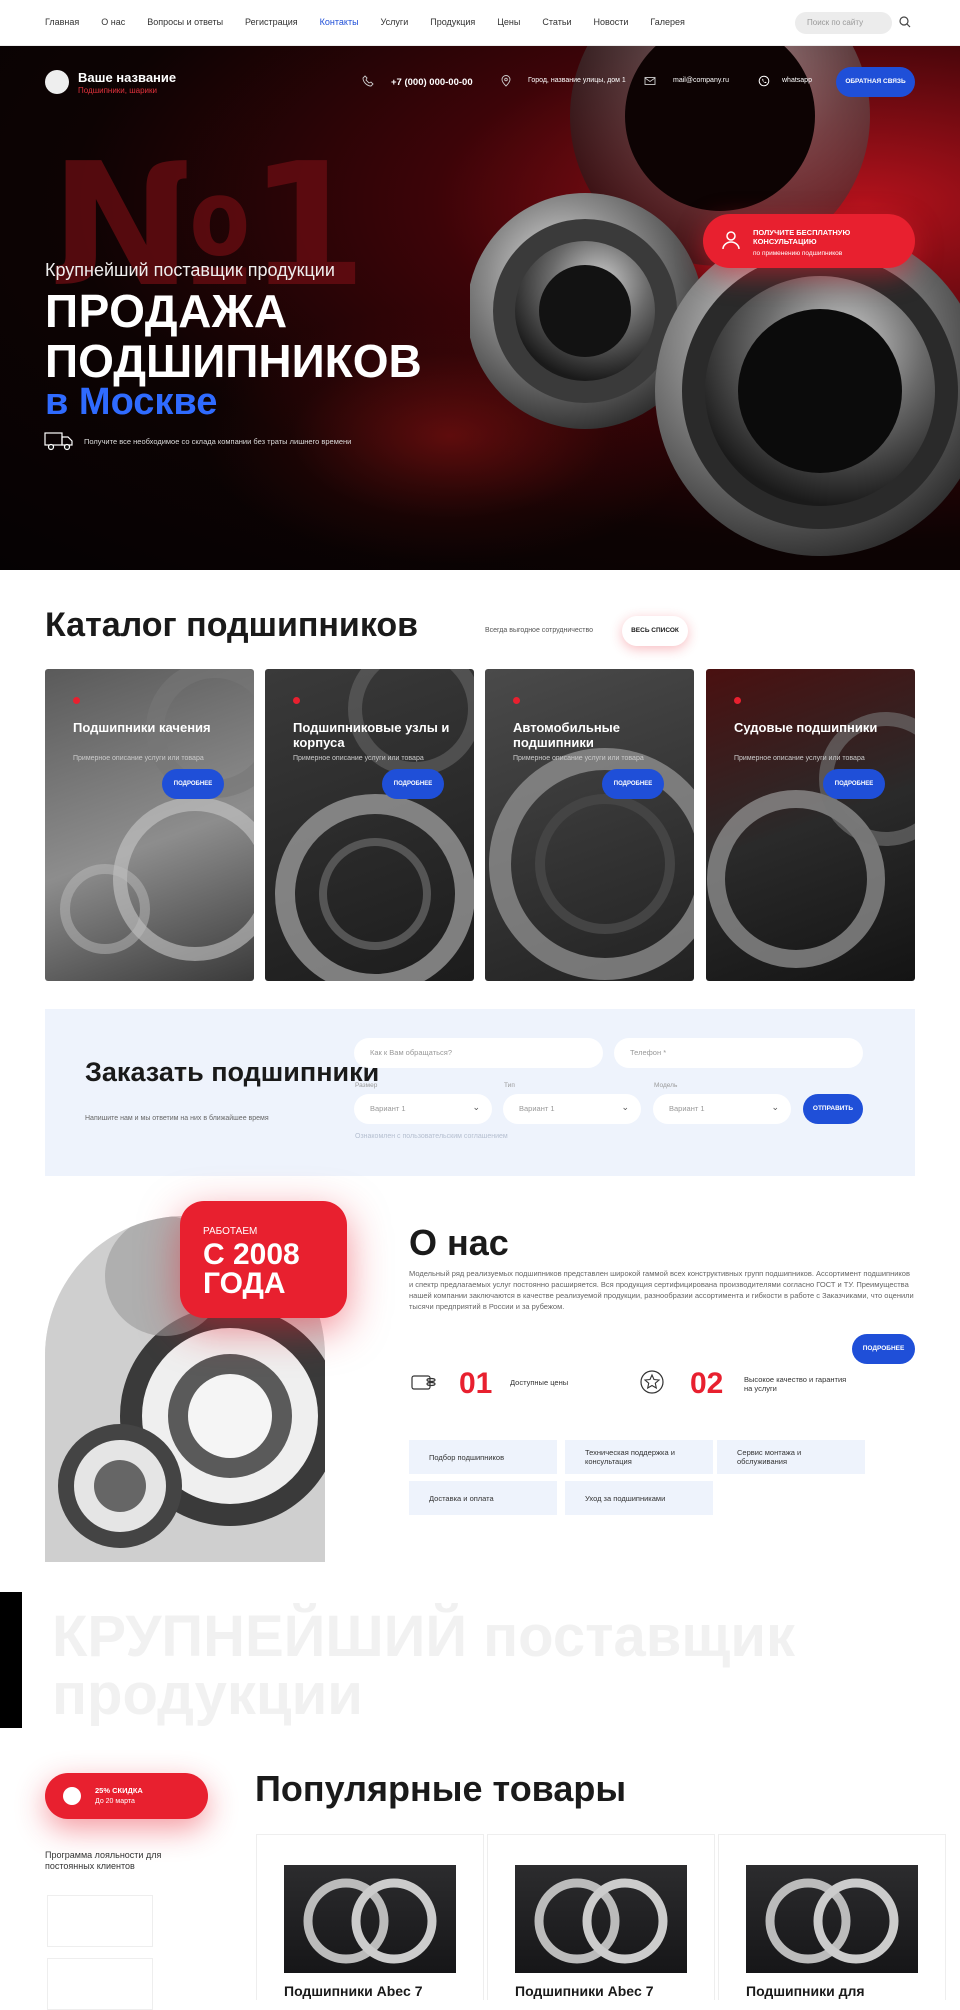  Describe the element at coordinates (232, 1072) in the screenshot. I see `order-title: Заказать подшипники` at that location.